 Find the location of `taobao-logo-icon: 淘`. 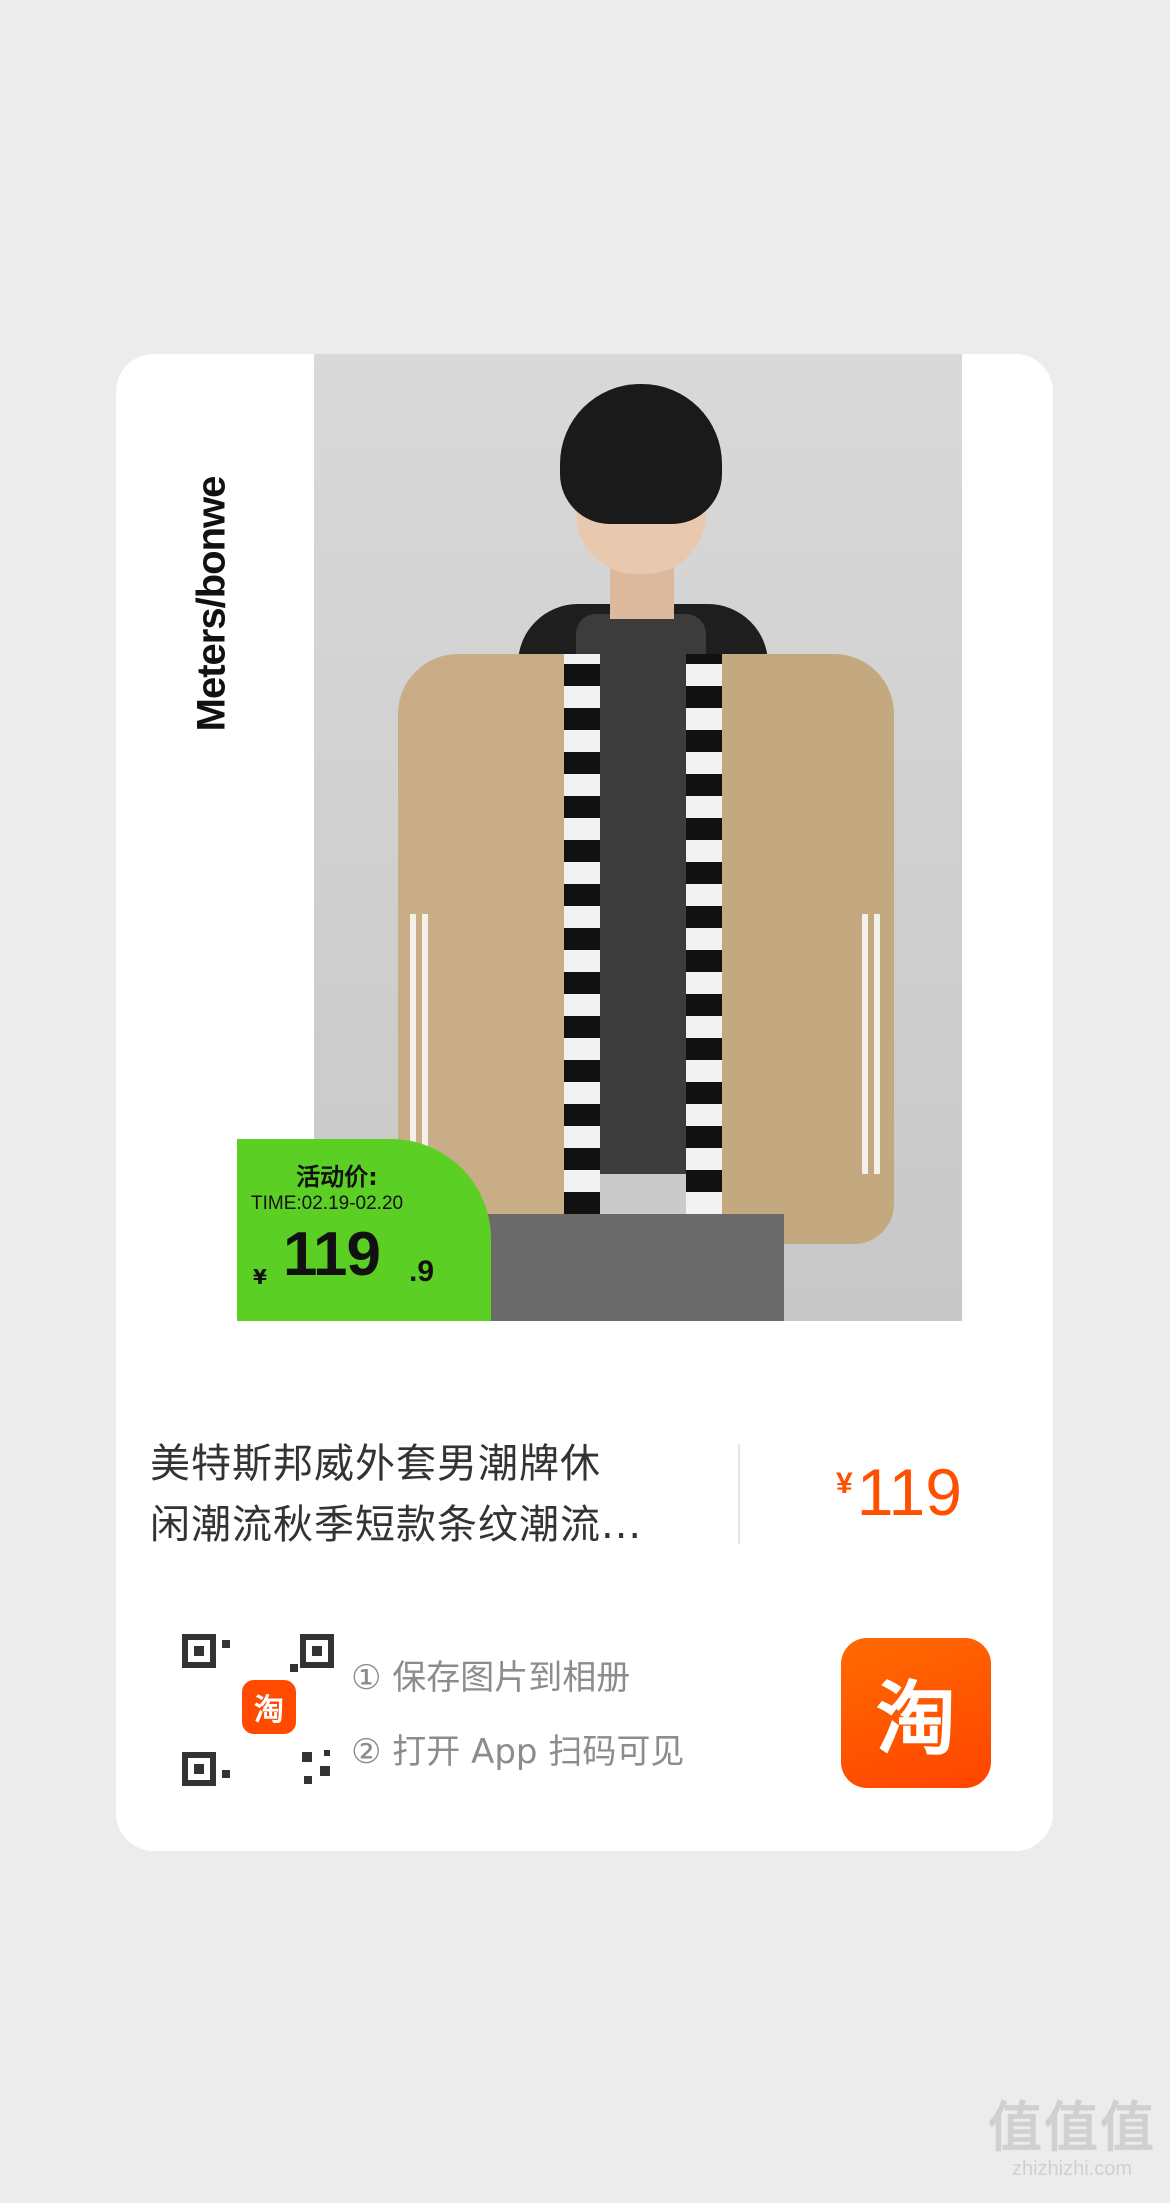

taobao-logo-icon: 淘 is located at coordinates (269, 1707).